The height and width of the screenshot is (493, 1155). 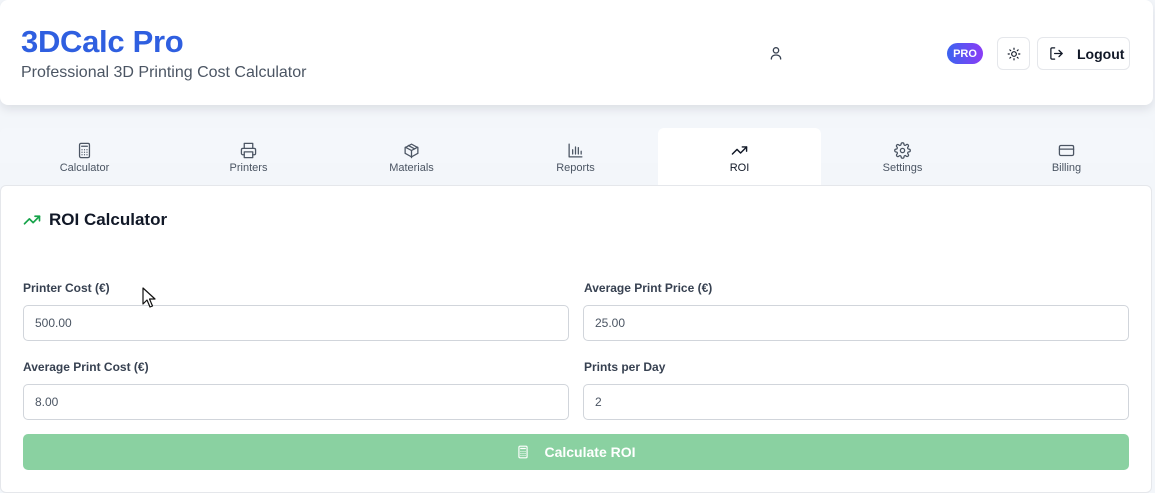 I want to click on calculate-roi-button: Calculate ROI, so click(x=576, y=452).